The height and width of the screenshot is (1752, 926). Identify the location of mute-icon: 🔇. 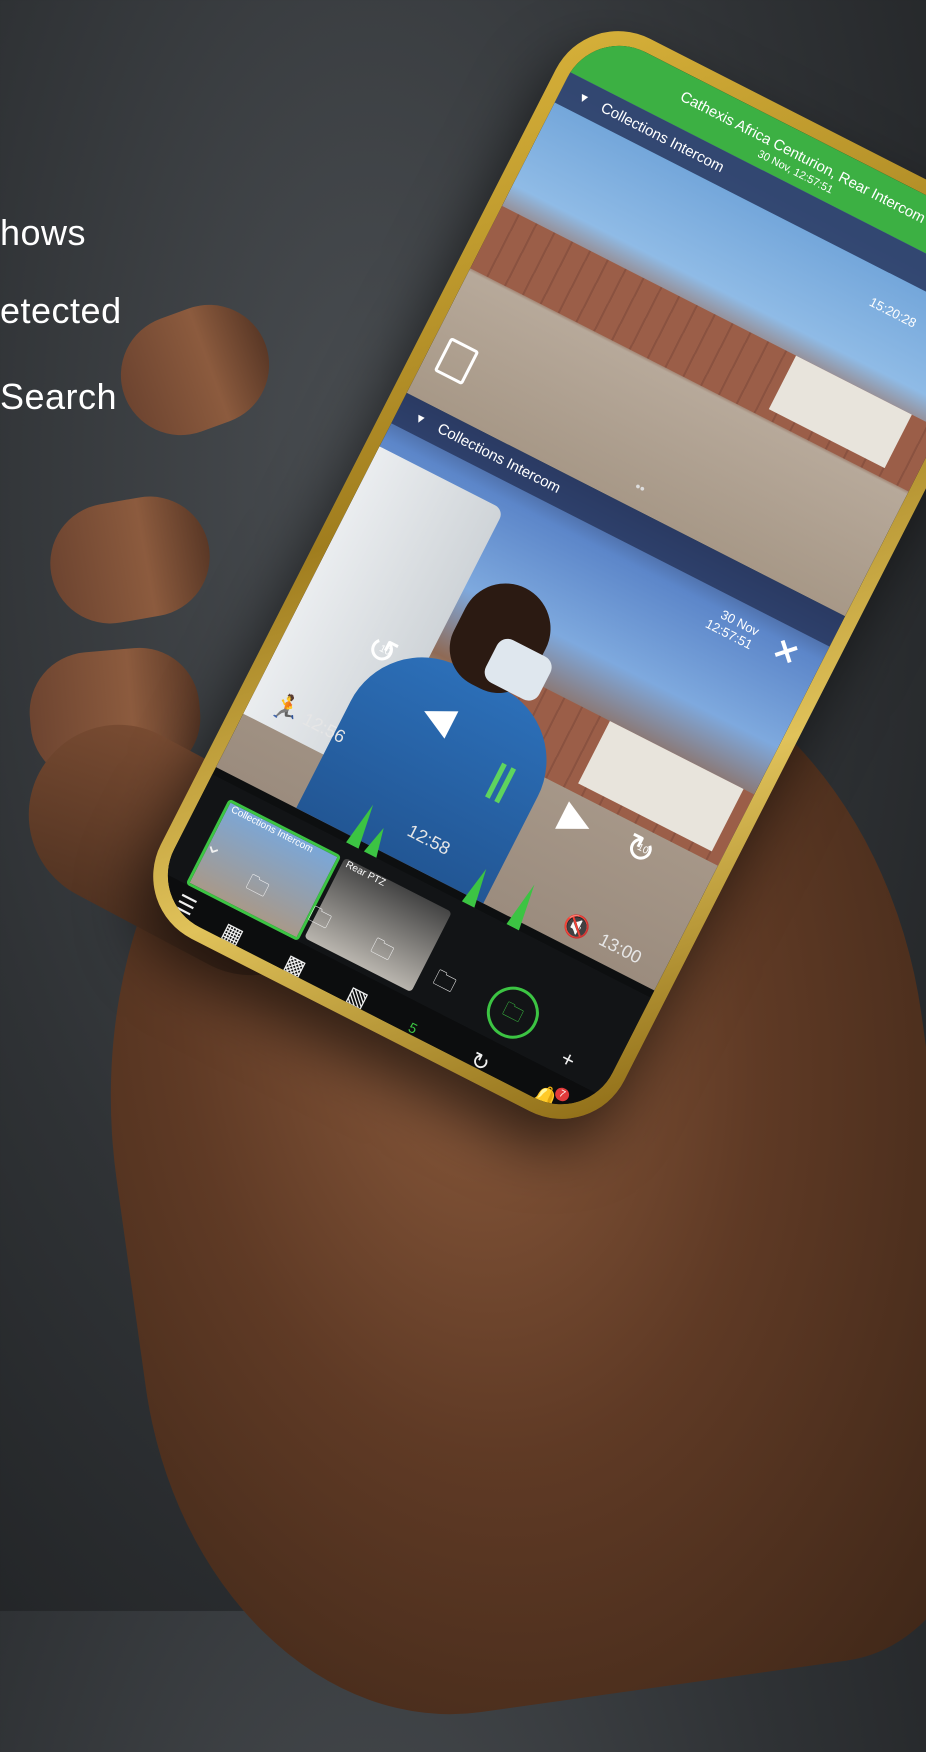
(576, 927).